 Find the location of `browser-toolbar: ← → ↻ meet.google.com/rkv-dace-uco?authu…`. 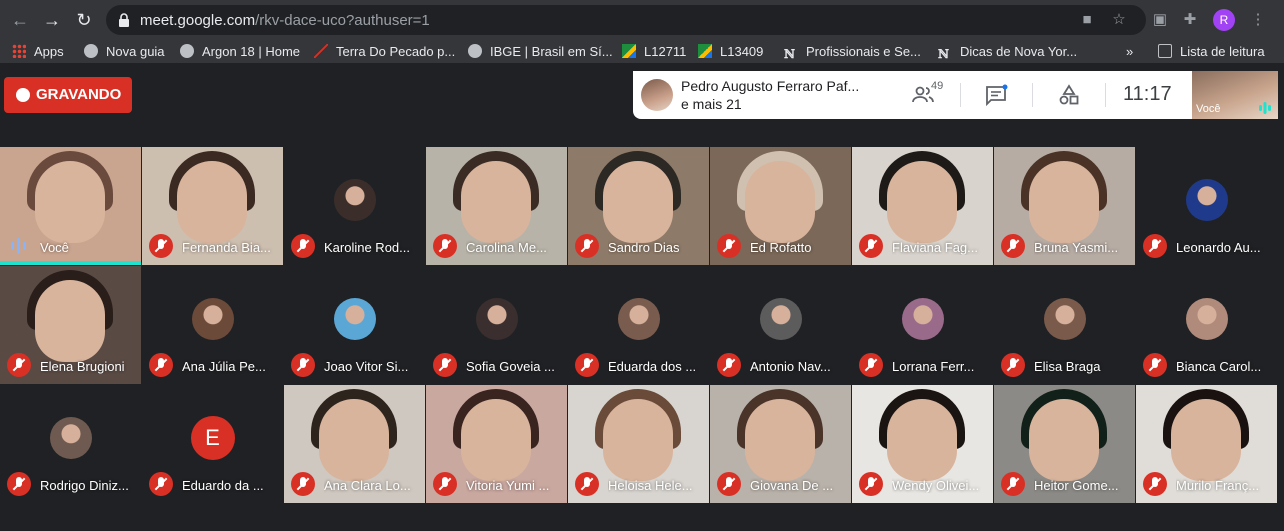

browser-toolbar: ← → ↻ meet.google.com/rkv-dace-uco?authu… is located at coordinates (642, 20).